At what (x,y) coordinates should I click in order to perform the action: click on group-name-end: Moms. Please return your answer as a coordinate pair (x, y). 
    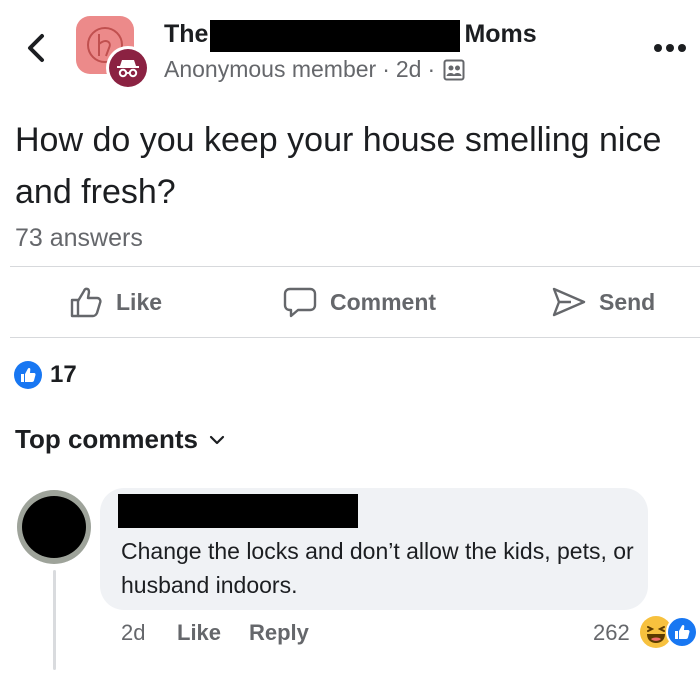
    Looking at the image, I should click on (500, 34).